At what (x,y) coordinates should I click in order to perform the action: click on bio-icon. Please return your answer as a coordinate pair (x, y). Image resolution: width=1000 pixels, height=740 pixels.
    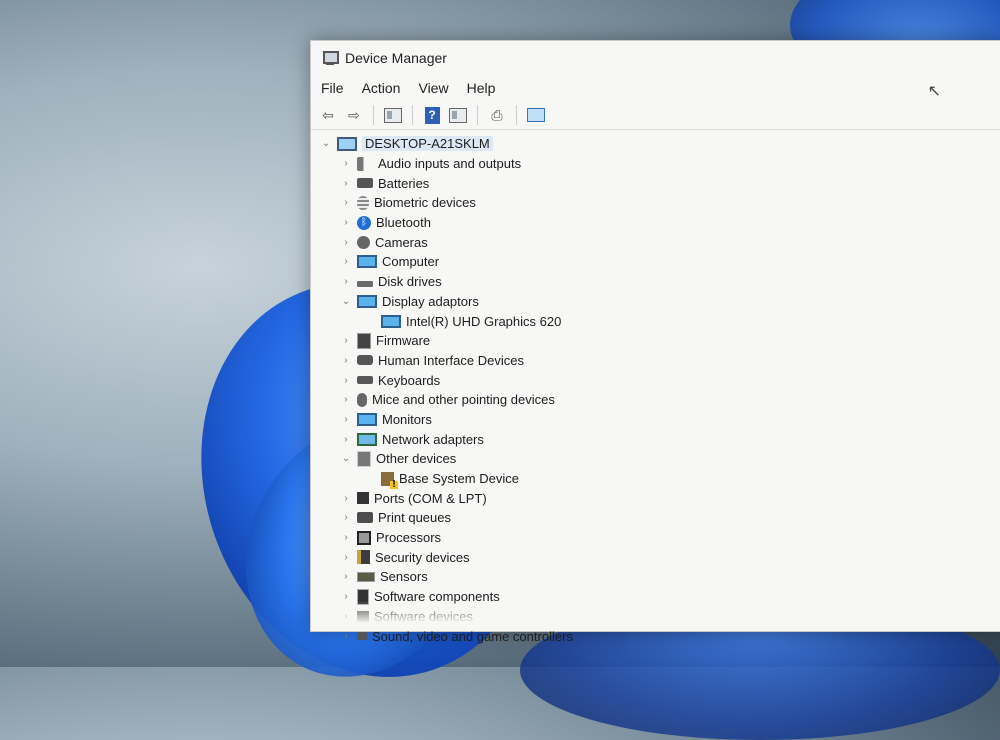
    Looking at the image, I should click on (363, 202).